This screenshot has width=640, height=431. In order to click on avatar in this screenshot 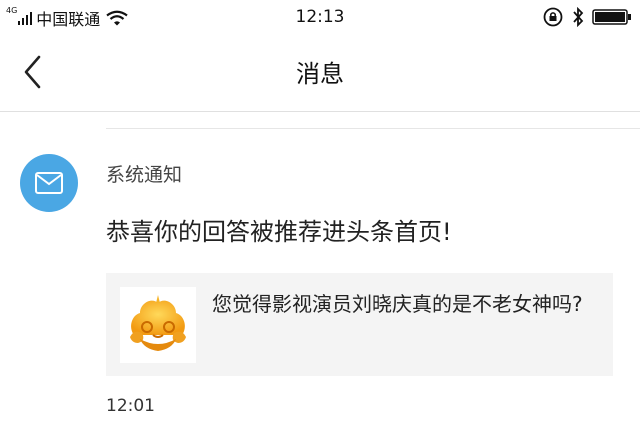, I will do `click(49, 183)`.